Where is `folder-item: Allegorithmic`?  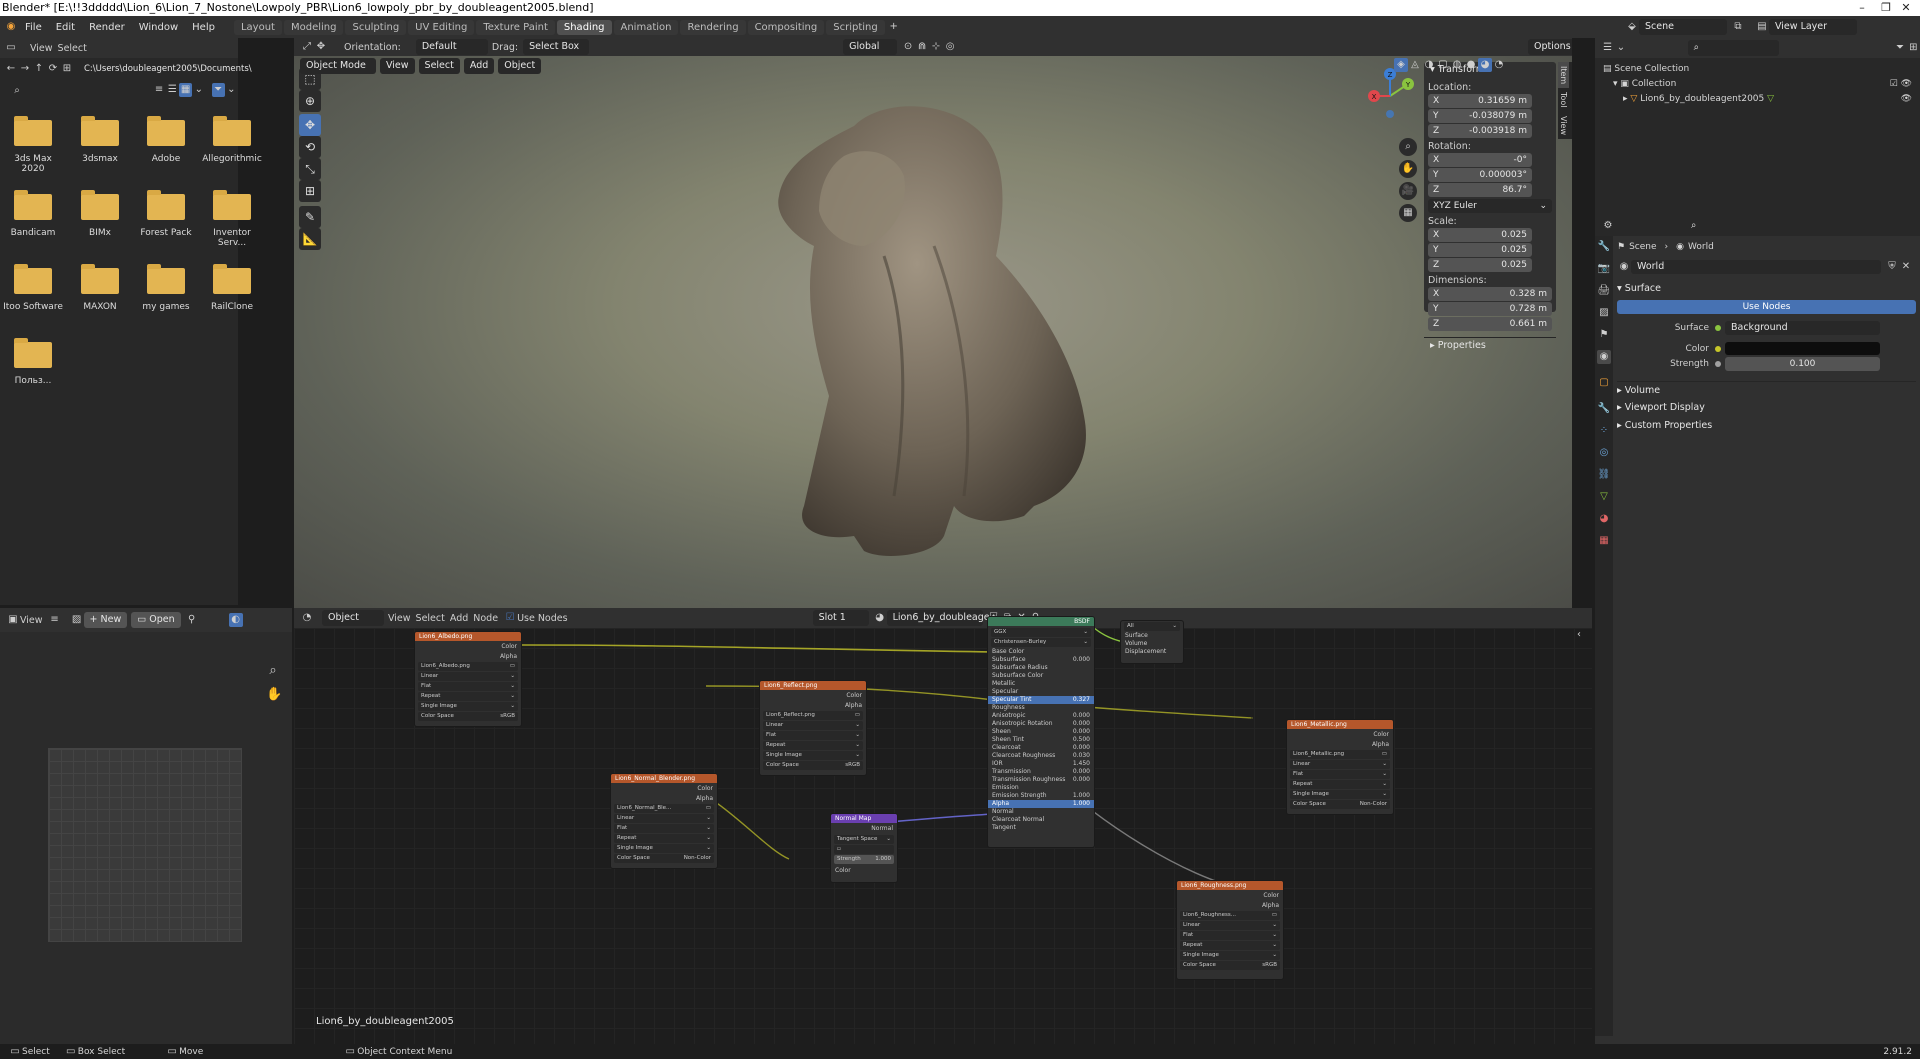 folder-item: Allegorithmic is located at coordinates (232, 140).